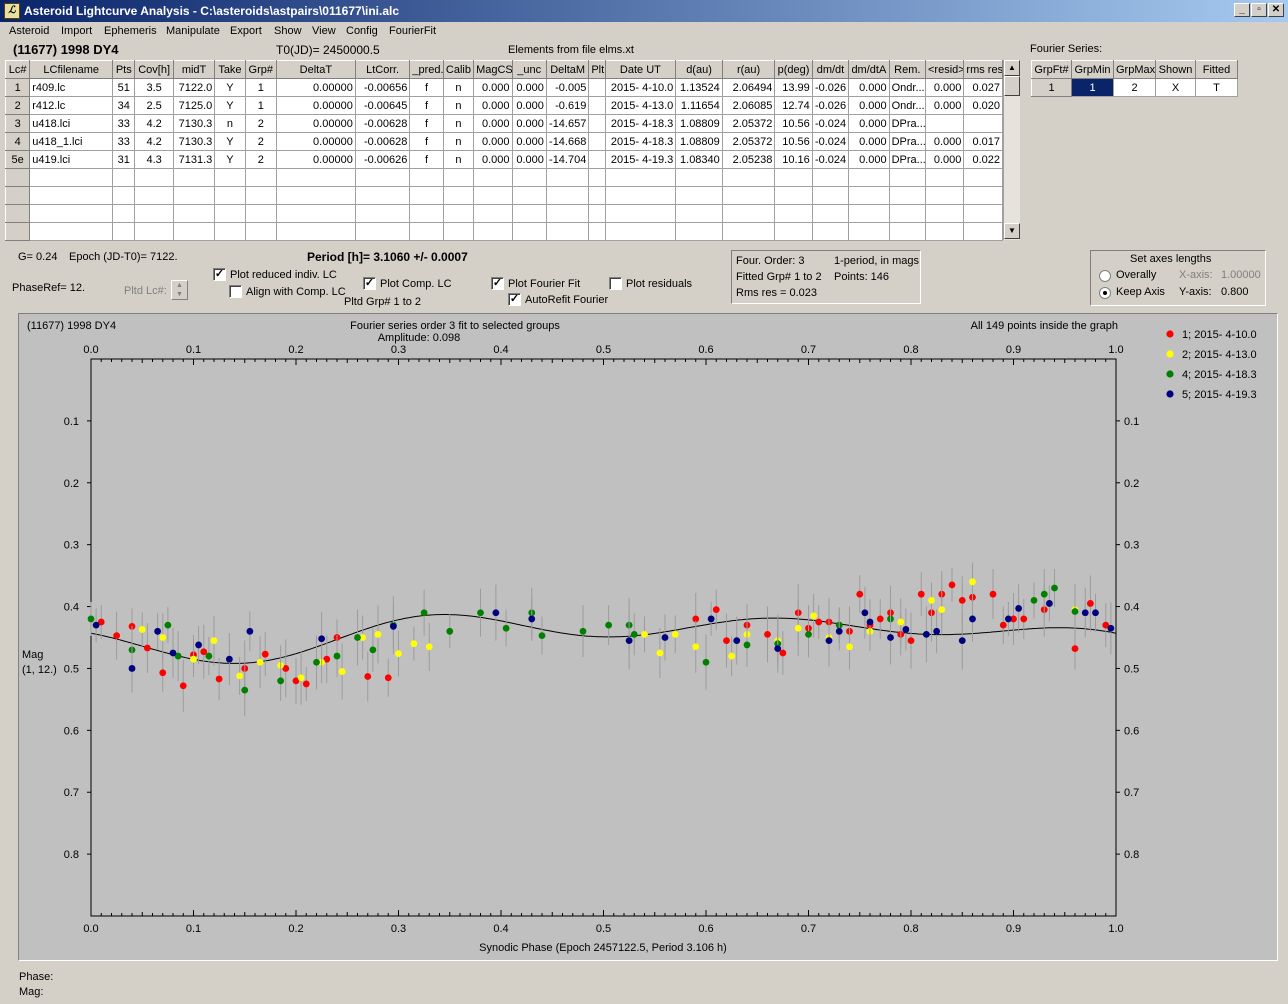 This screenshot has width=1288, height=1004. I want to click on row-header, so click(17, 177).